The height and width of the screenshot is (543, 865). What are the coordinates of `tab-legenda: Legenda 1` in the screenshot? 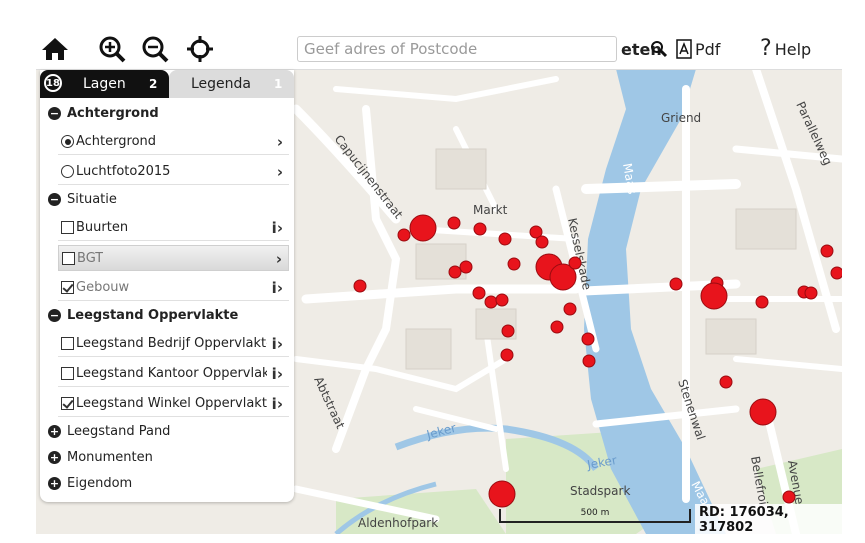 It's located at (231, 84).